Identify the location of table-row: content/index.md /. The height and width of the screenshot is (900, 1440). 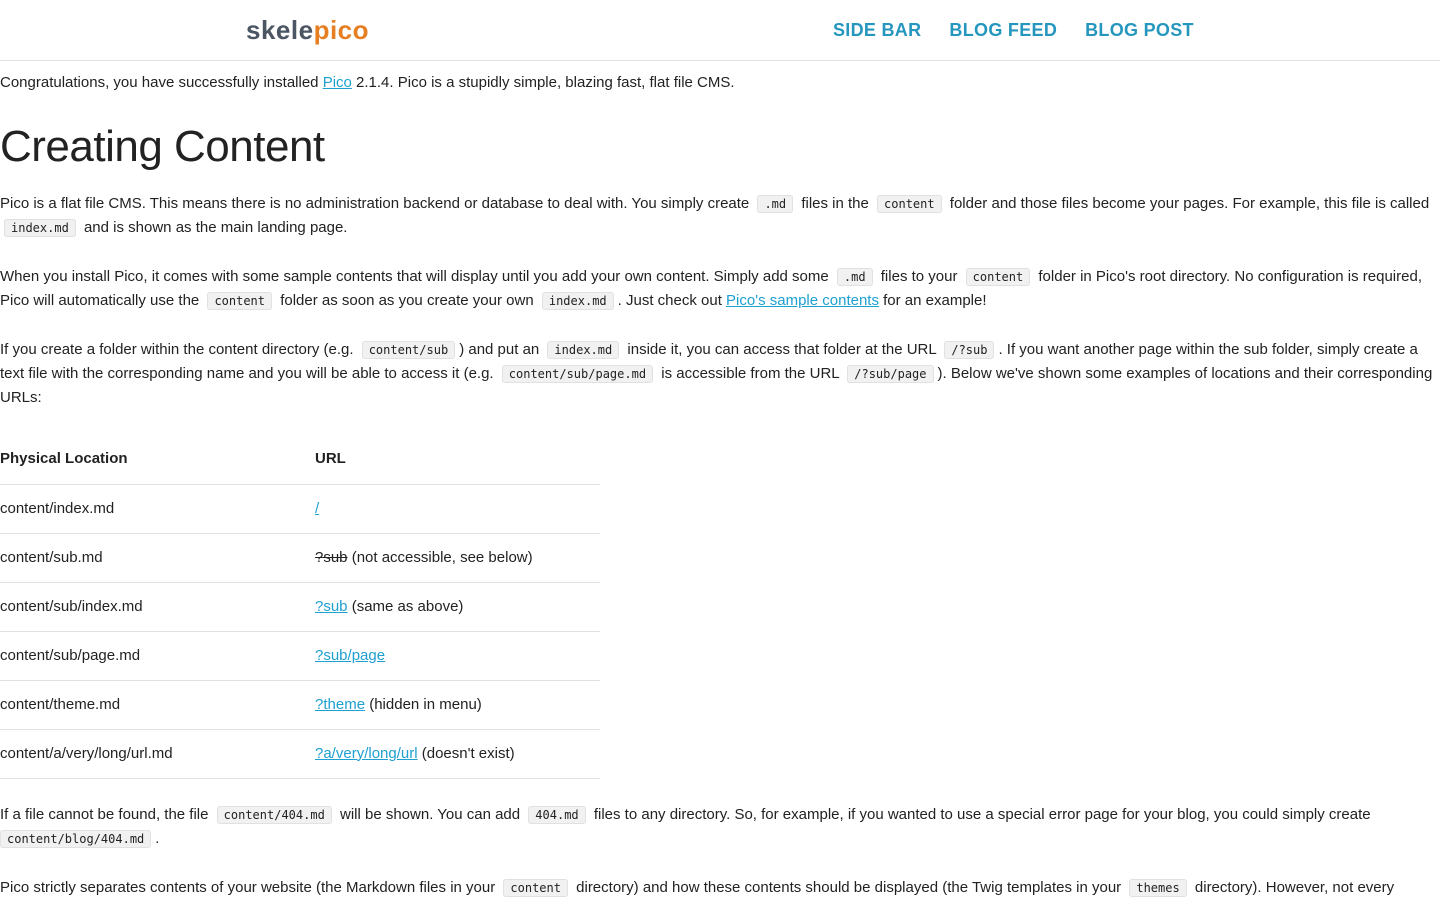
(300, 509).